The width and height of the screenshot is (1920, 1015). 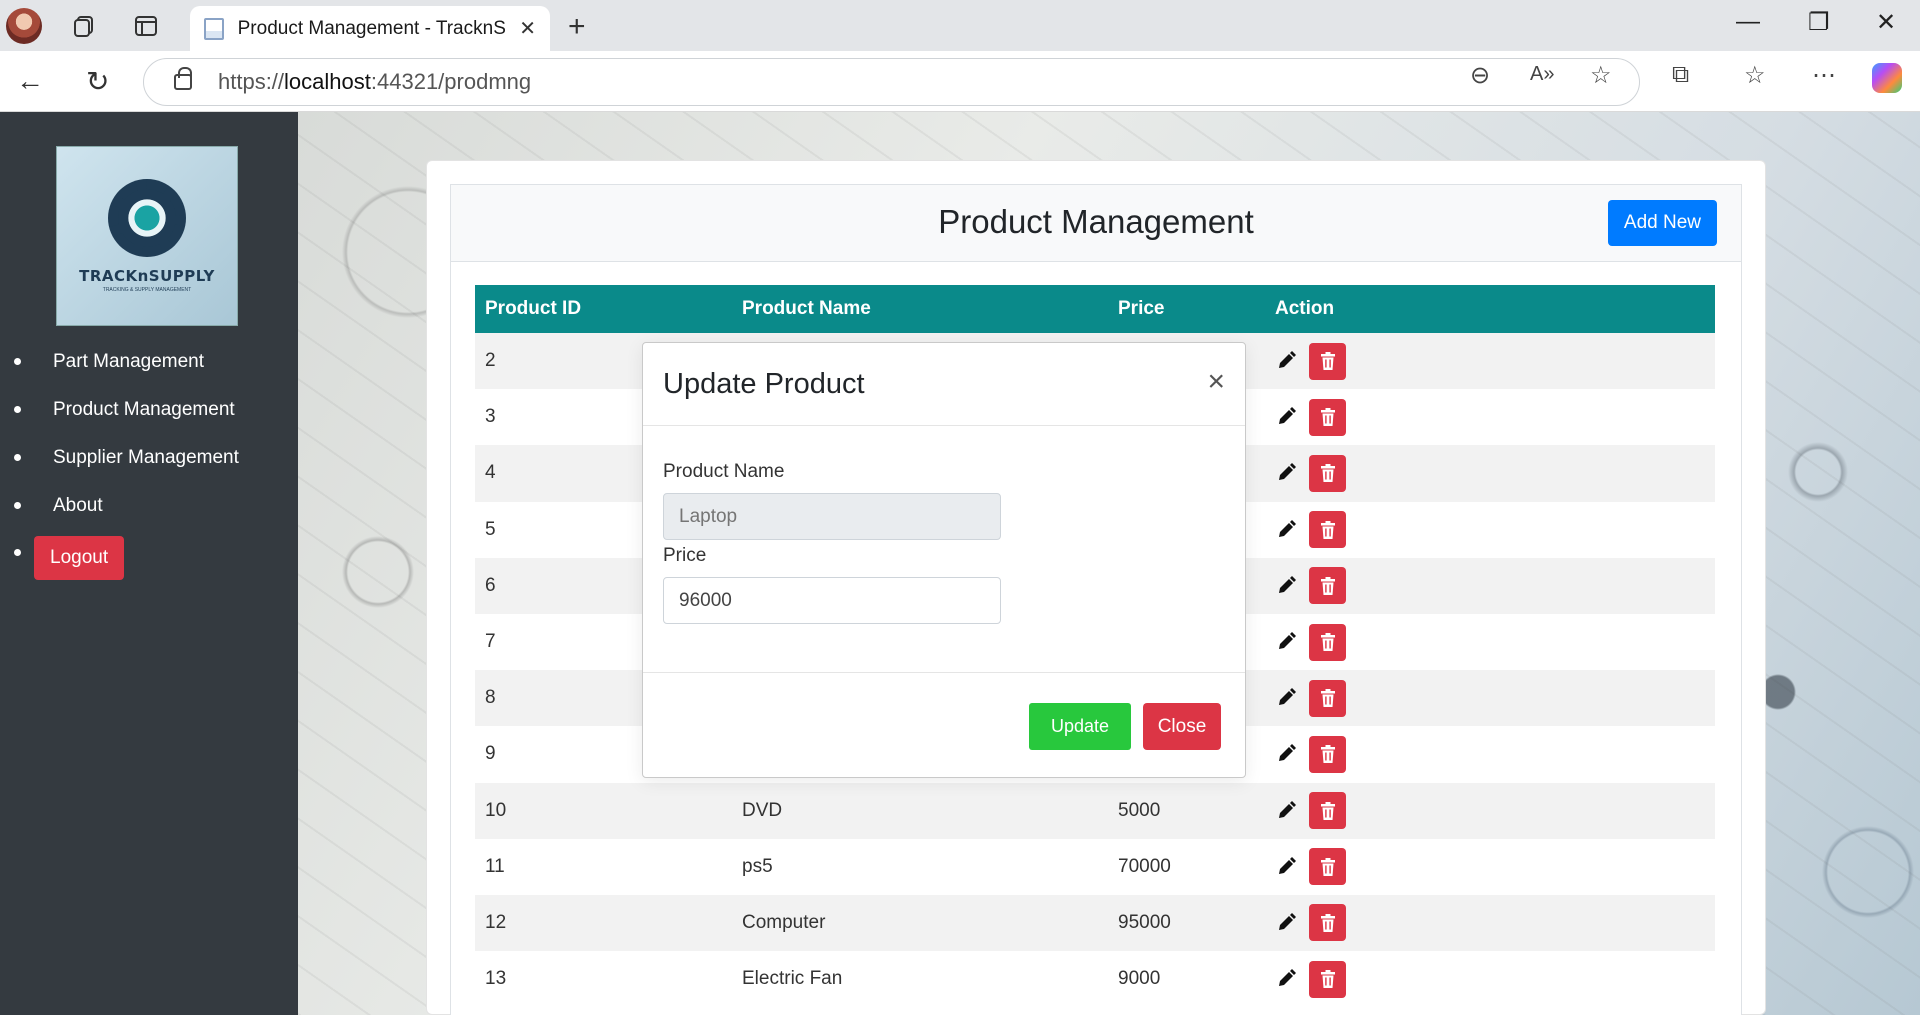 What do you see at coordinates (1542, 74) in the screenshot?
I see `read-aloud-icon: A»` at bounding box center [1542, 74].